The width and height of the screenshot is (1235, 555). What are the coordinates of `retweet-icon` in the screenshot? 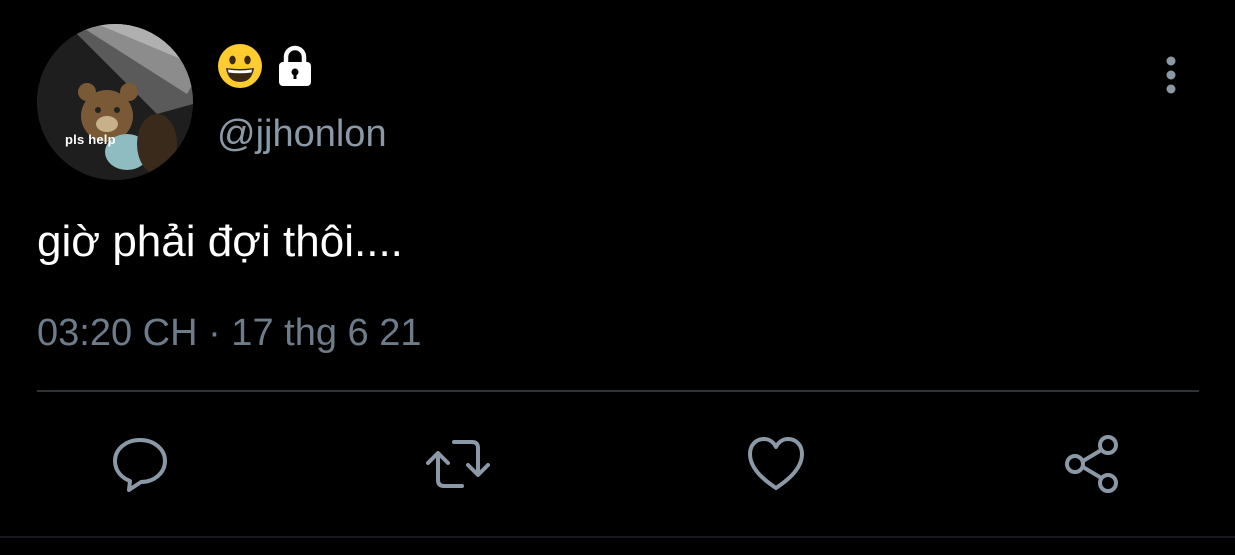 It's located at (458, 464).